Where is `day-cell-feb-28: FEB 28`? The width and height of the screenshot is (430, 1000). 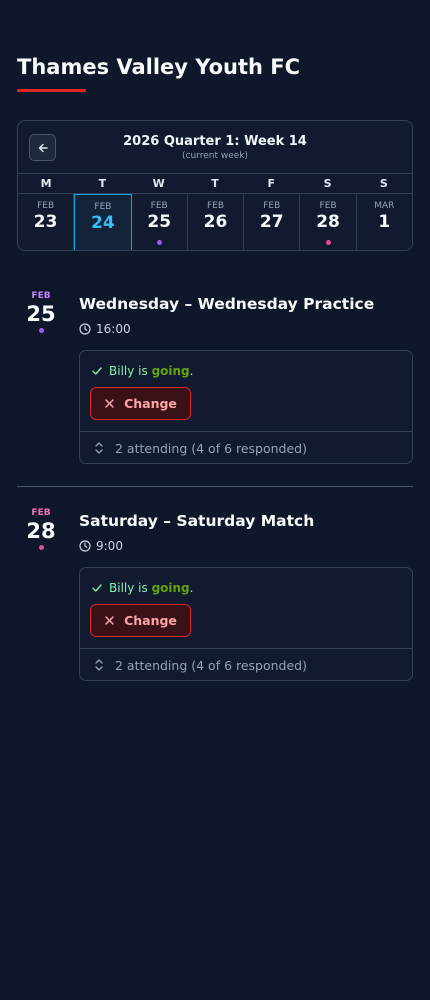
day-cell-feb-28: FEB 28 is located at coordinates (328, 222).